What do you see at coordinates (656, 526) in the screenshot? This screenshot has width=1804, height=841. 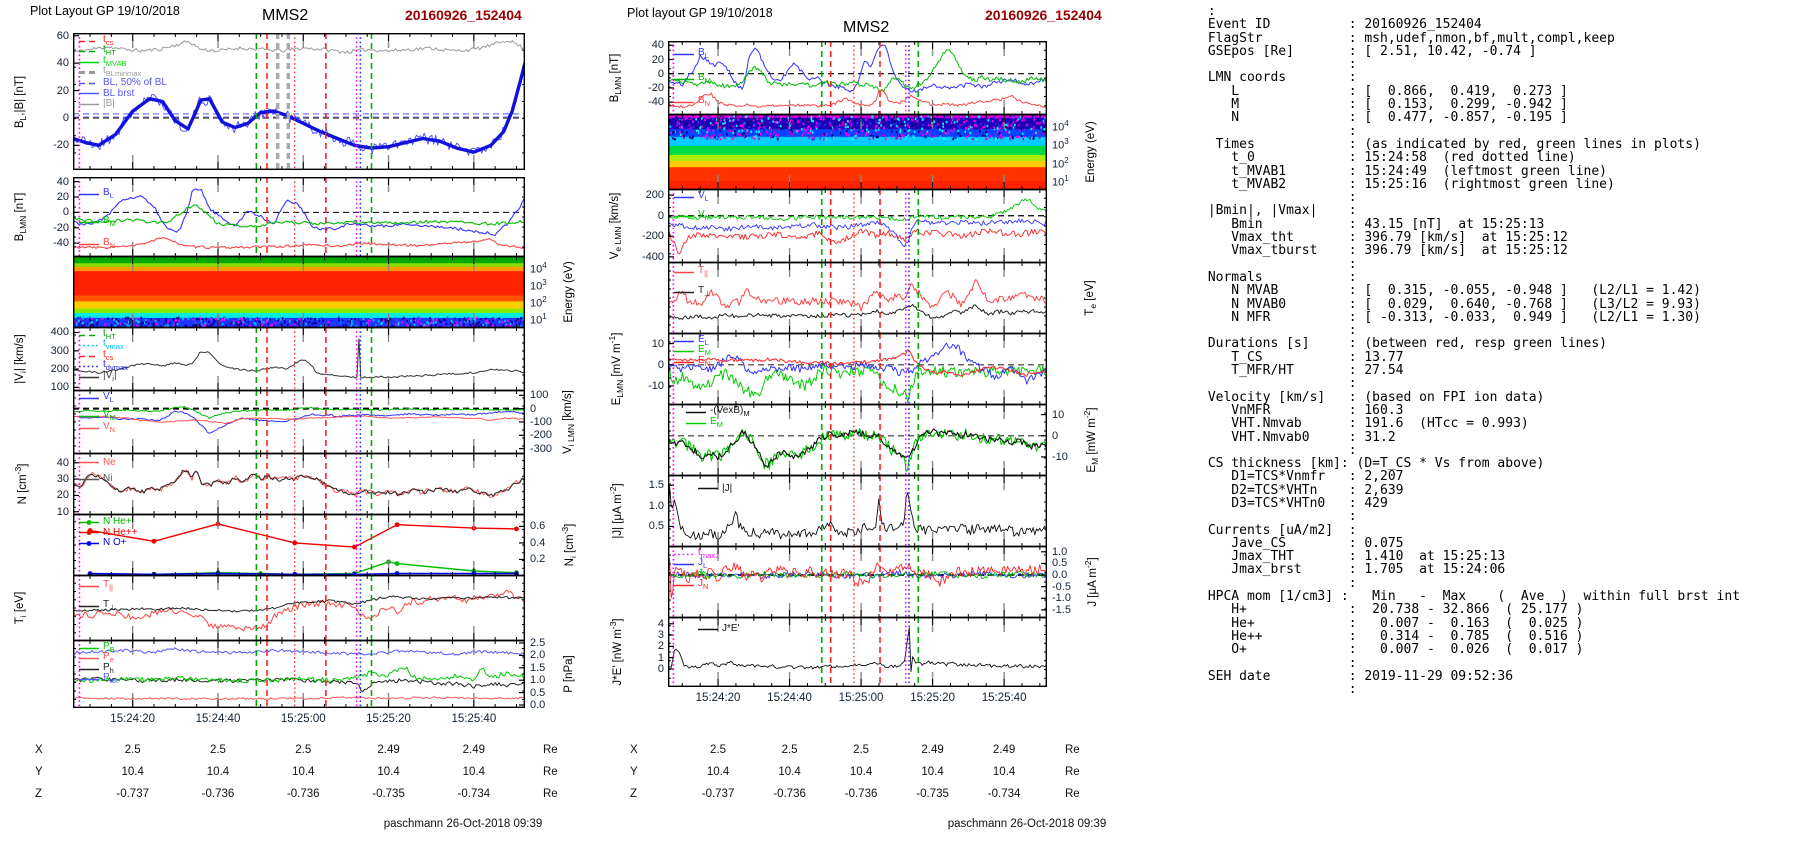 I see `y-tick-label: 0.5` at bounding box center [656, 526].